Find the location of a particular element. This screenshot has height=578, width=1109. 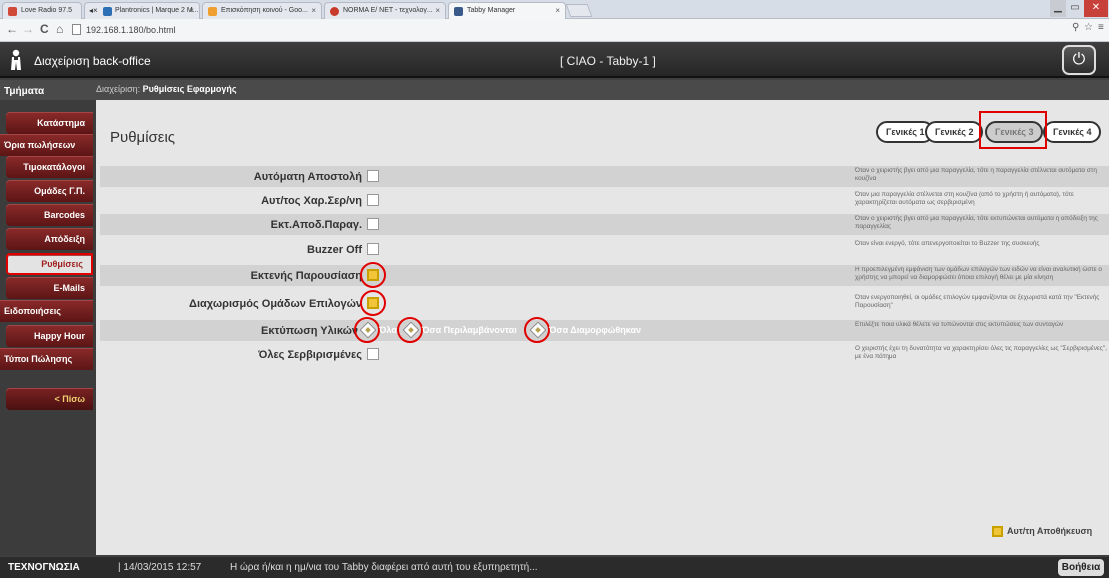

sidebar-item-label: Απόδειξη is located at coordinates (64, 239).